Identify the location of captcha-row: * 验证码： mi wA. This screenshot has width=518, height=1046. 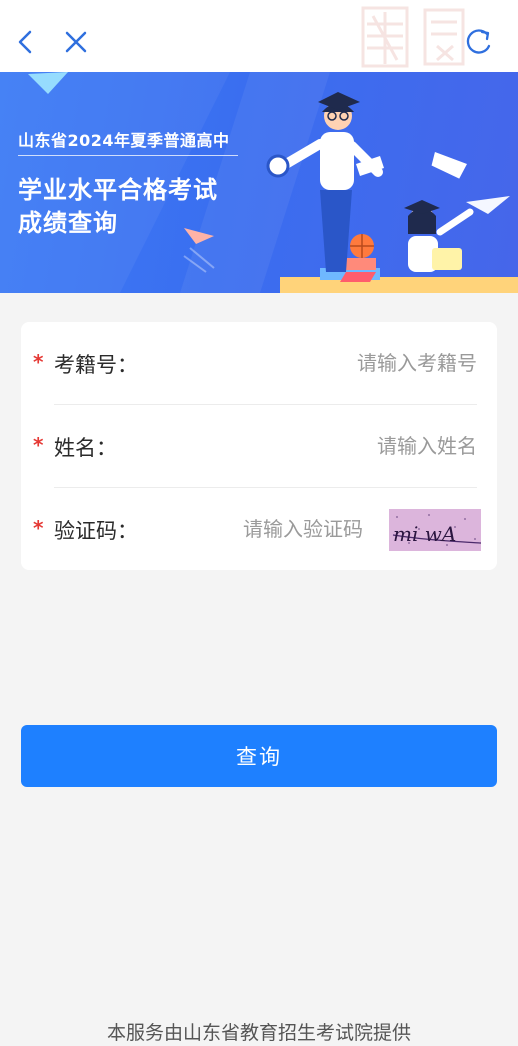
(259, 529).